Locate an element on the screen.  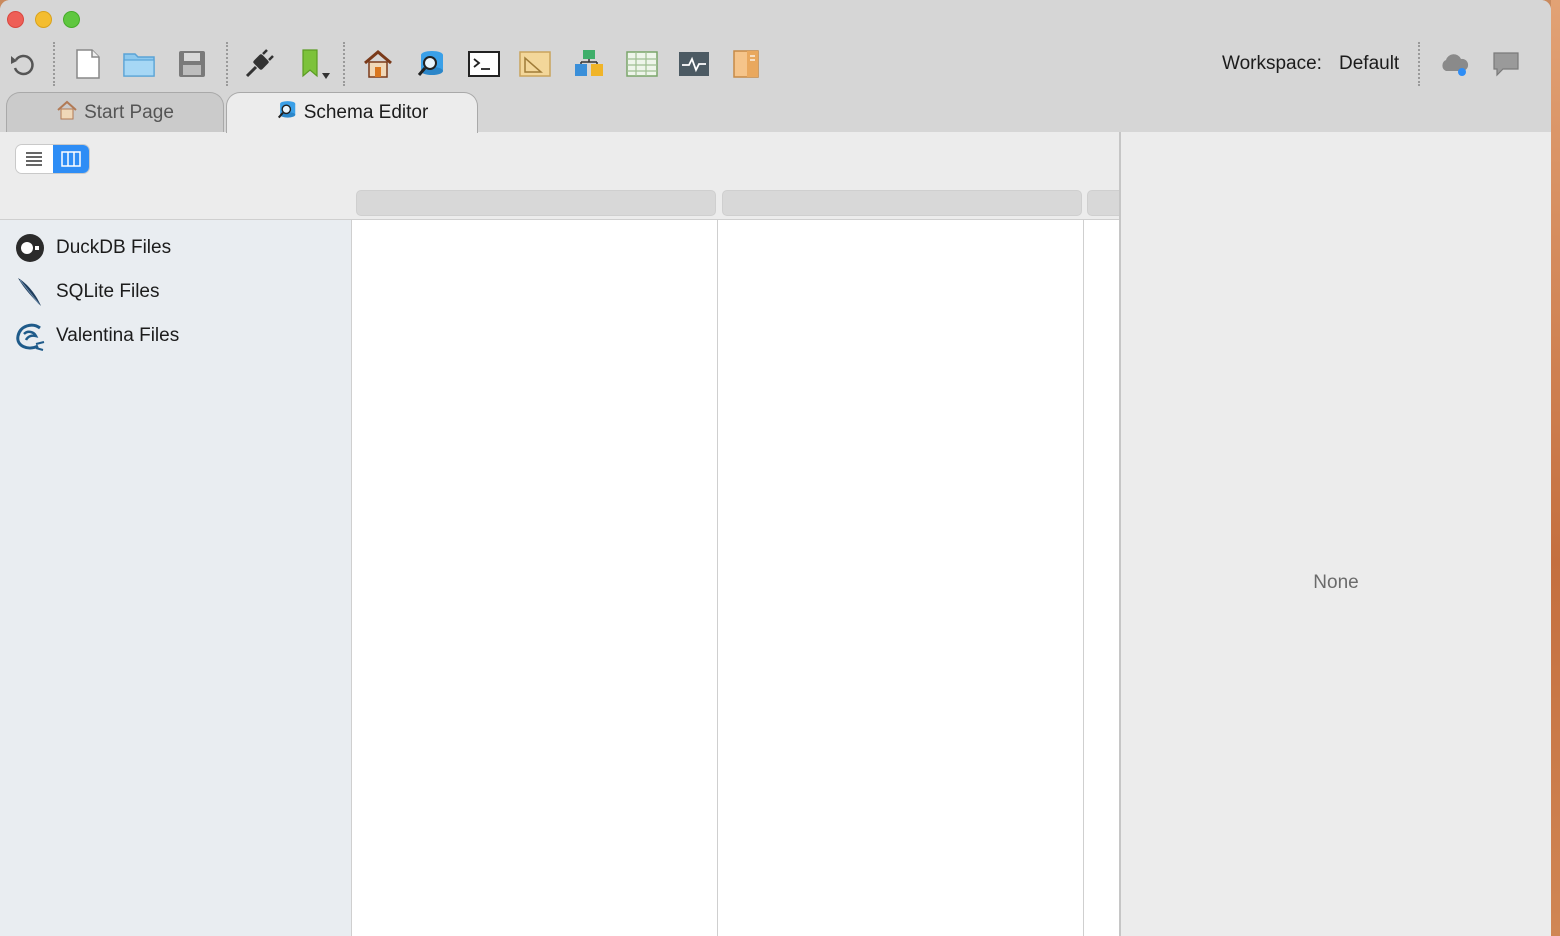
new-file-icon is located at coordinates (88, 64).